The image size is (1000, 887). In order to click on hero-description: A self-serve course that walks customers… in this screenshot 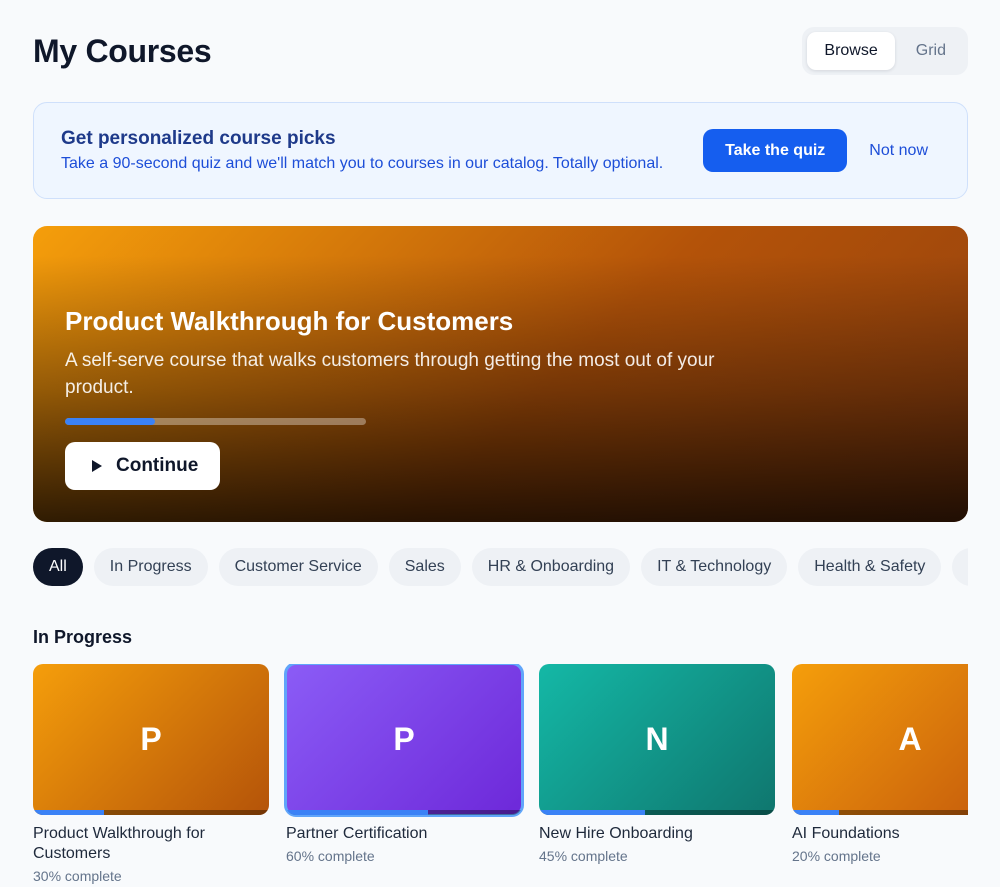, I will do `click(390, 374)`.